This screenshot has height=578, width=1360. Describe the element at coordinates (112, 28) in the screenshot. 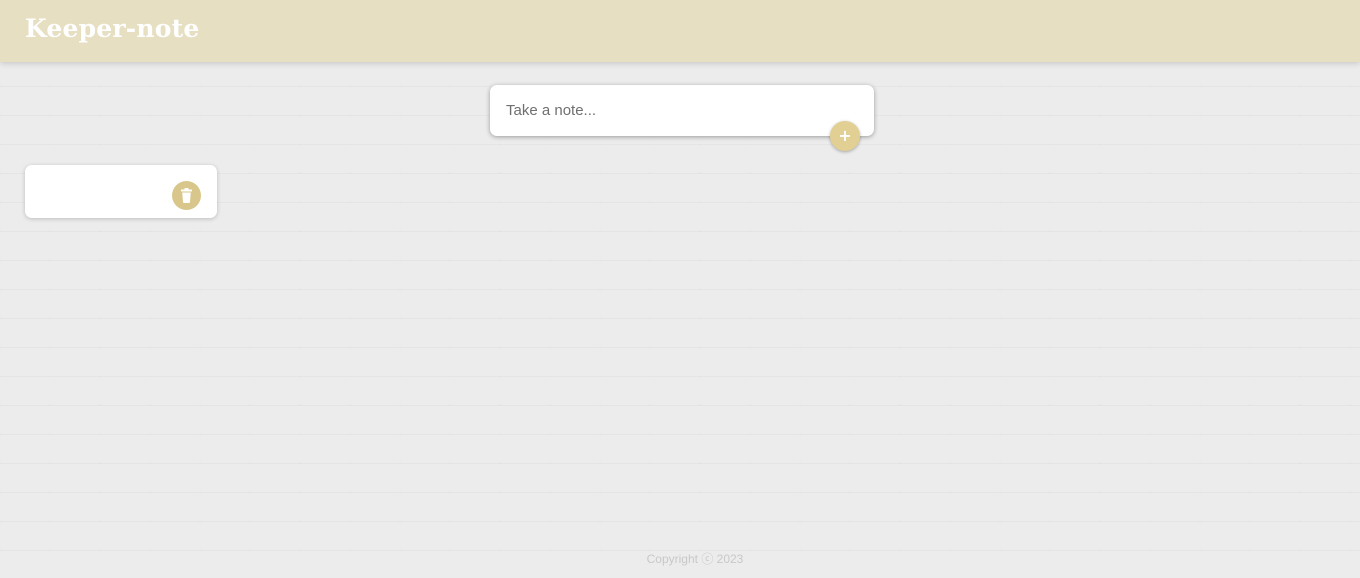

I see `app-title: Keeper-note` at that location.